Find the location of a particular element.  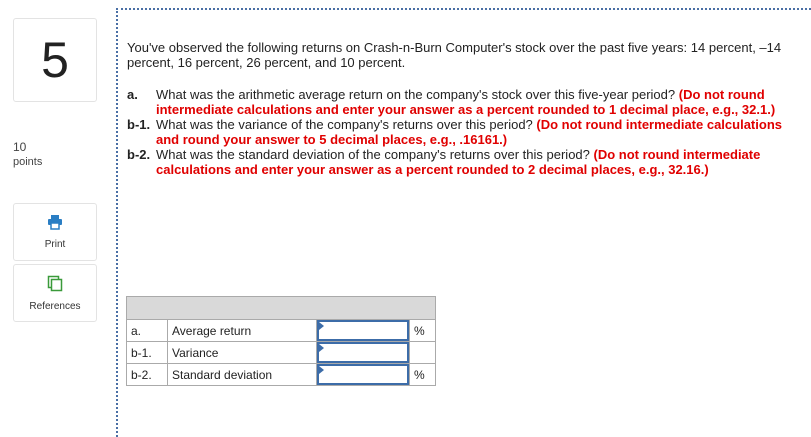

header-cell is located at coordinates (281, 308).